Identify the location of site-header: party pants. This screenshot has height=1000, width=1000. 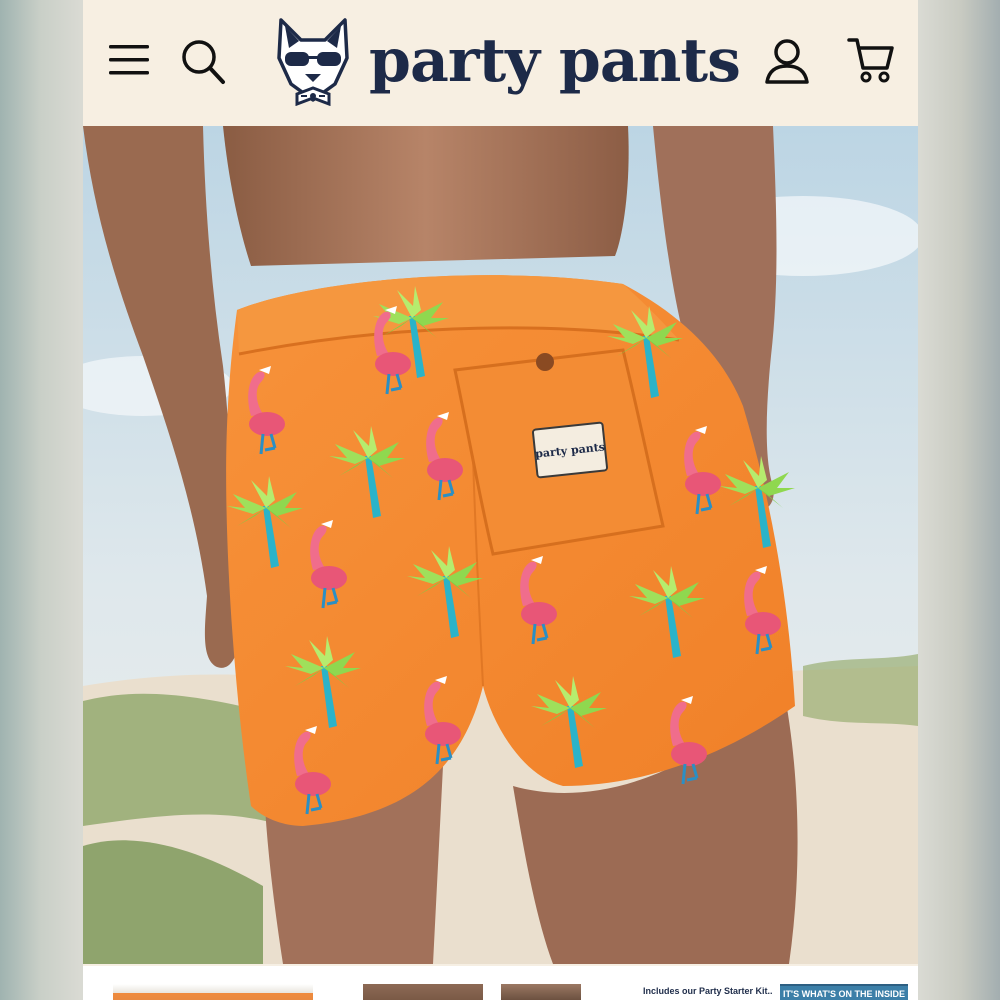
(500, 63).